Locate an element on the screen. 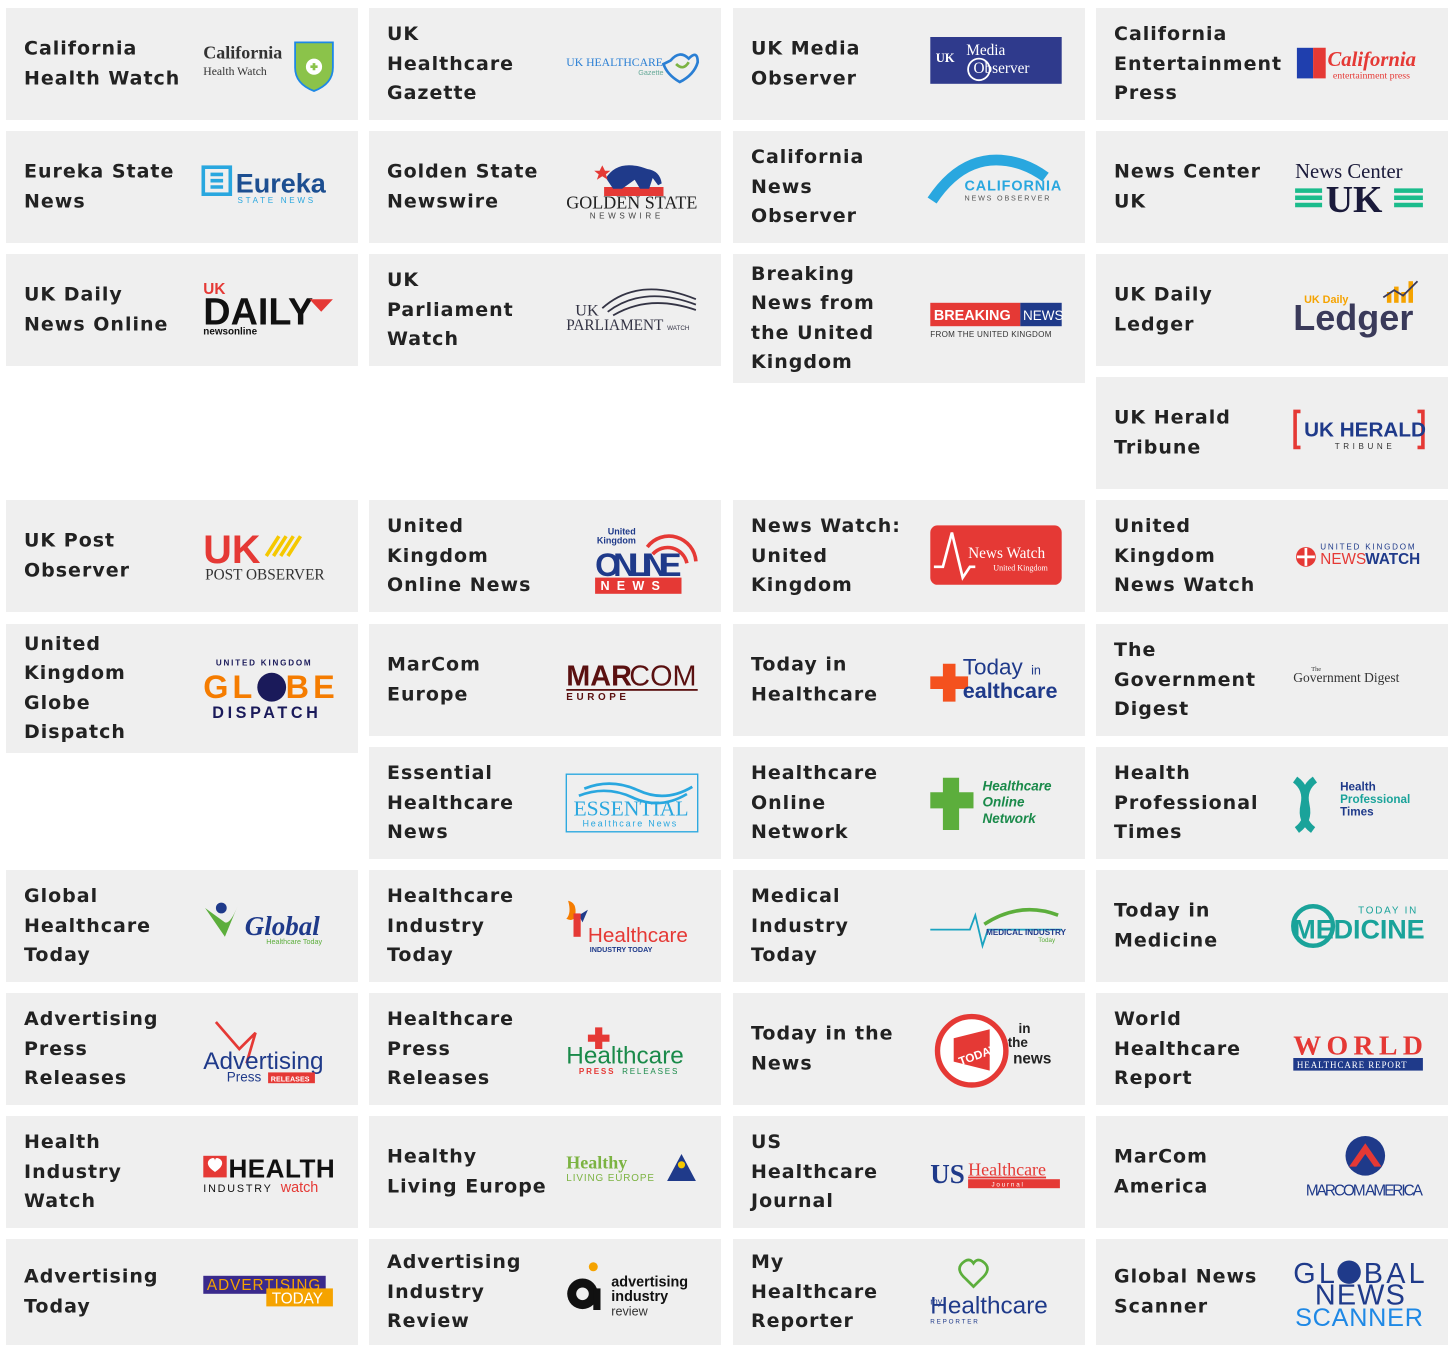  svg-text: Health is located at coordinates (1358, 786).